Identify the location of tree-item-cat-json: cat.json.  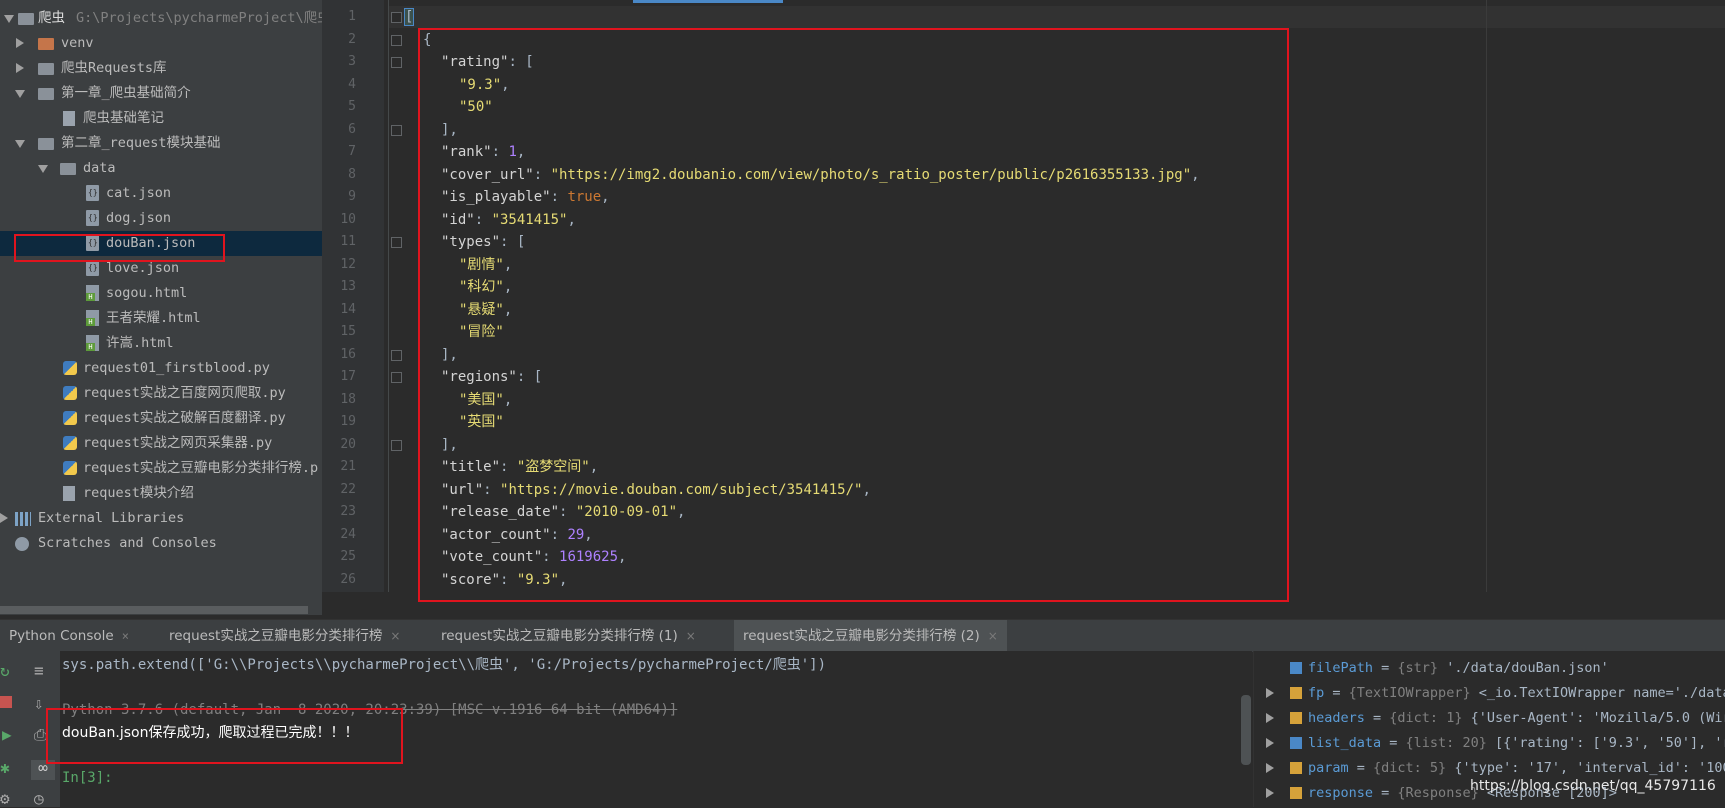
(161, 193).